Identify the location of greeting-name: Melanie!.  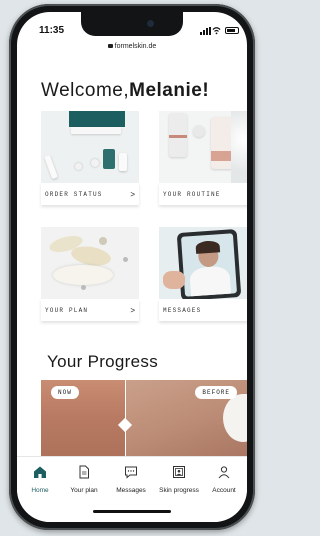
(169, 90).